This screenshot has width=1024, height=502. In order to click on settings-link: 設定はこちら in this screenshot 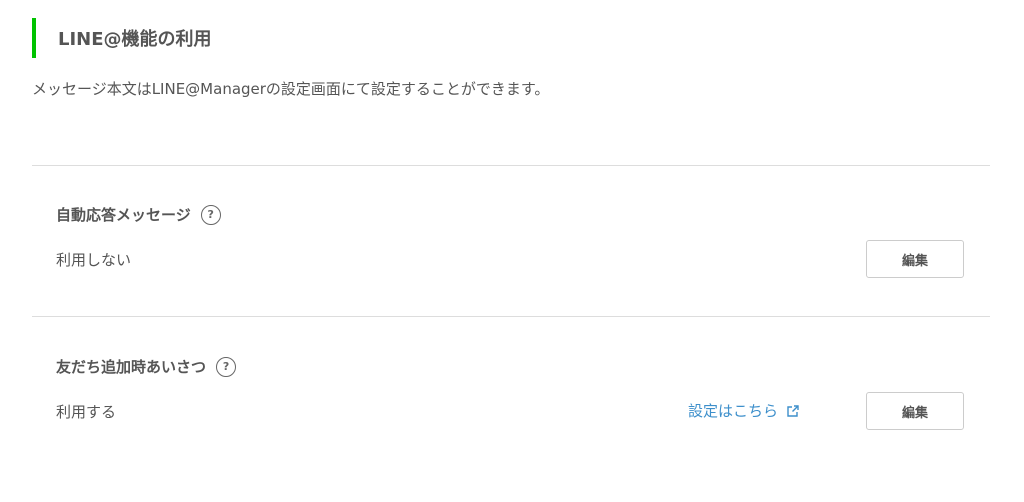, I will do `click(744, 410)`.